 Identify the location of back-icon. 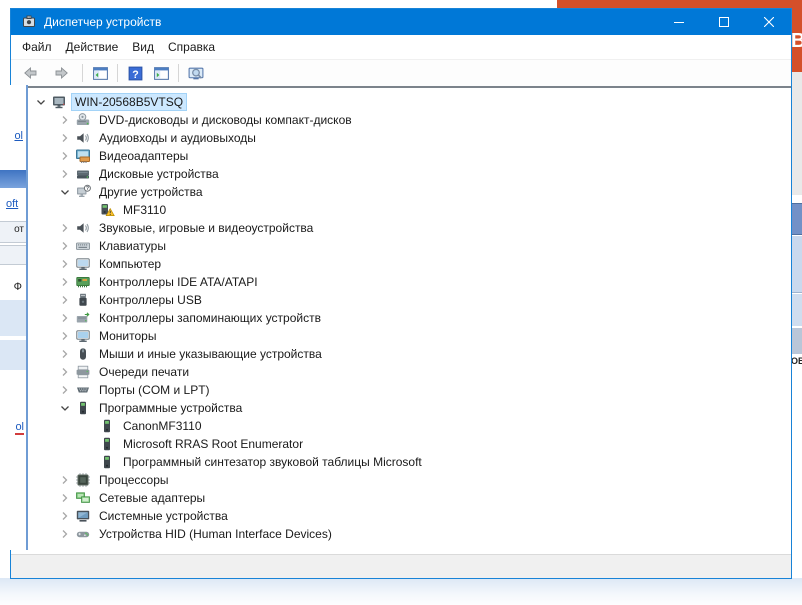
(30, 73).